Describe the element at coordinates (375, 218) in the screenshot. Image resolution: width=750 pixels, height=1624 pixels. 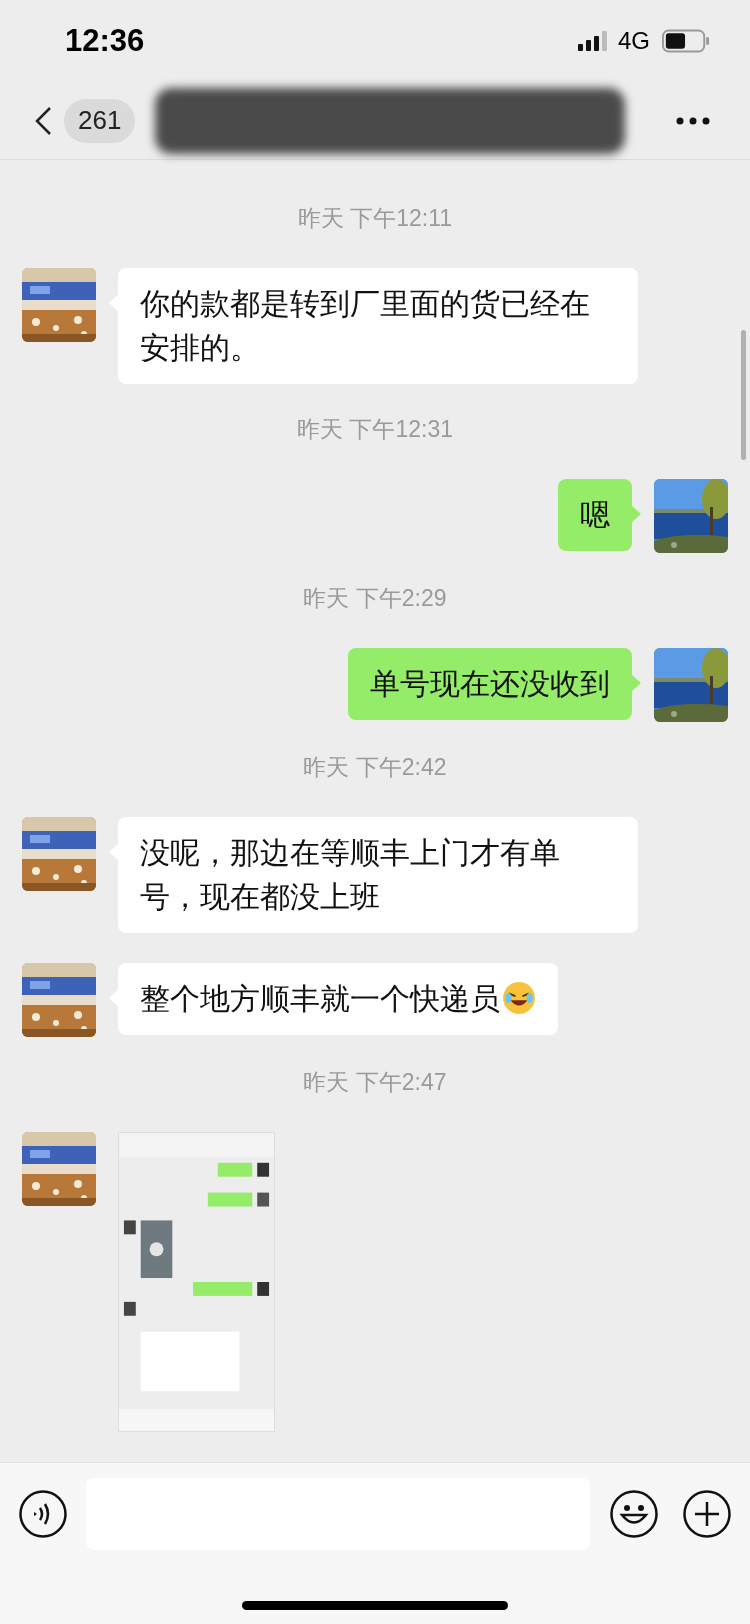
I see `timestamp: 昨天 下午12:11` at that location.